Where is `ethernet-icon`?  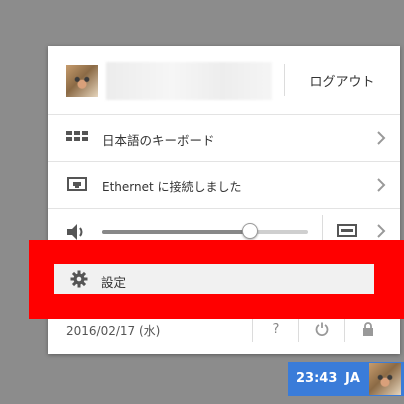
ethernet-icon is located at coordinates (77, 185).